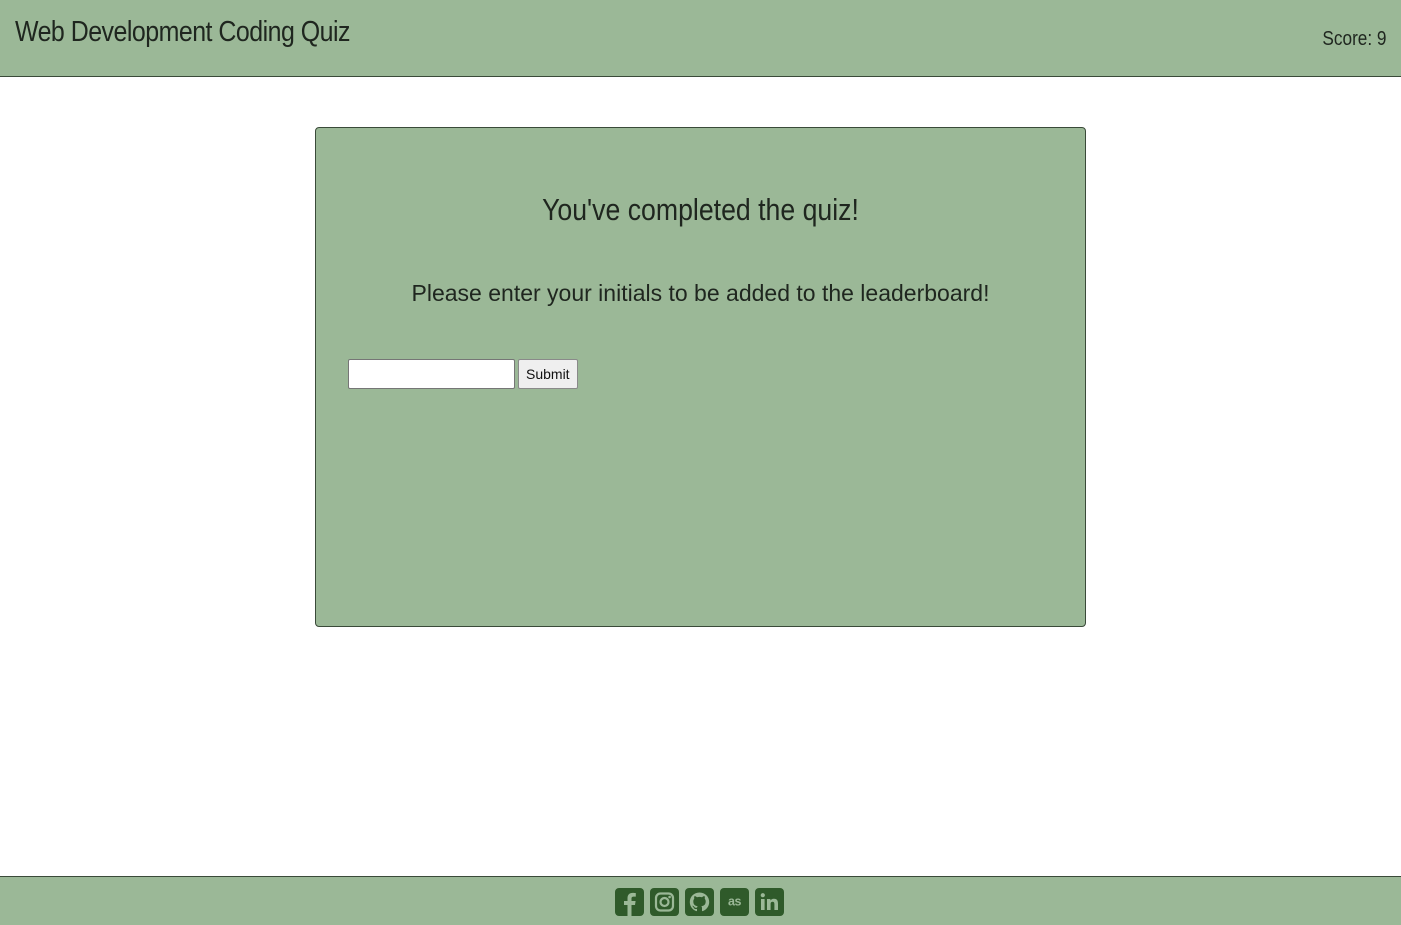  I want to click on instagram-icon, so click(664, 902).